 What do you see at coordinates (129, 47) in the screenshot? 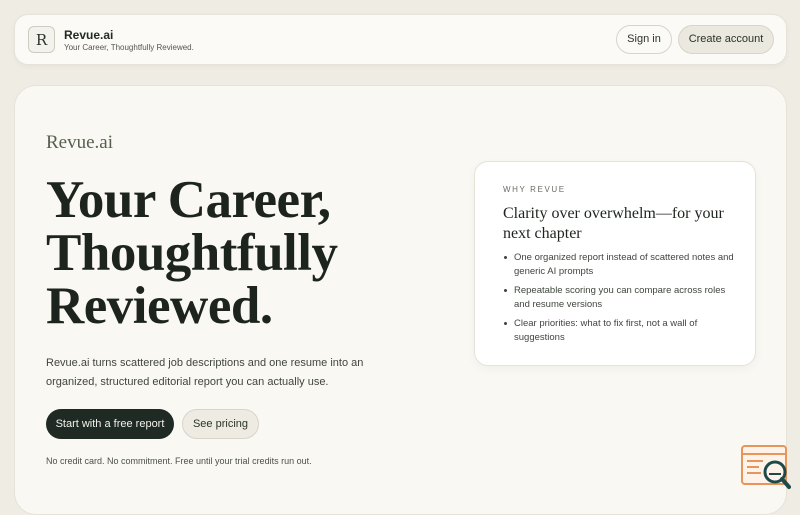
I see `brand-tagline: Your Career, Thoughtfully Reviewed.` at bounding box center [129, 47].